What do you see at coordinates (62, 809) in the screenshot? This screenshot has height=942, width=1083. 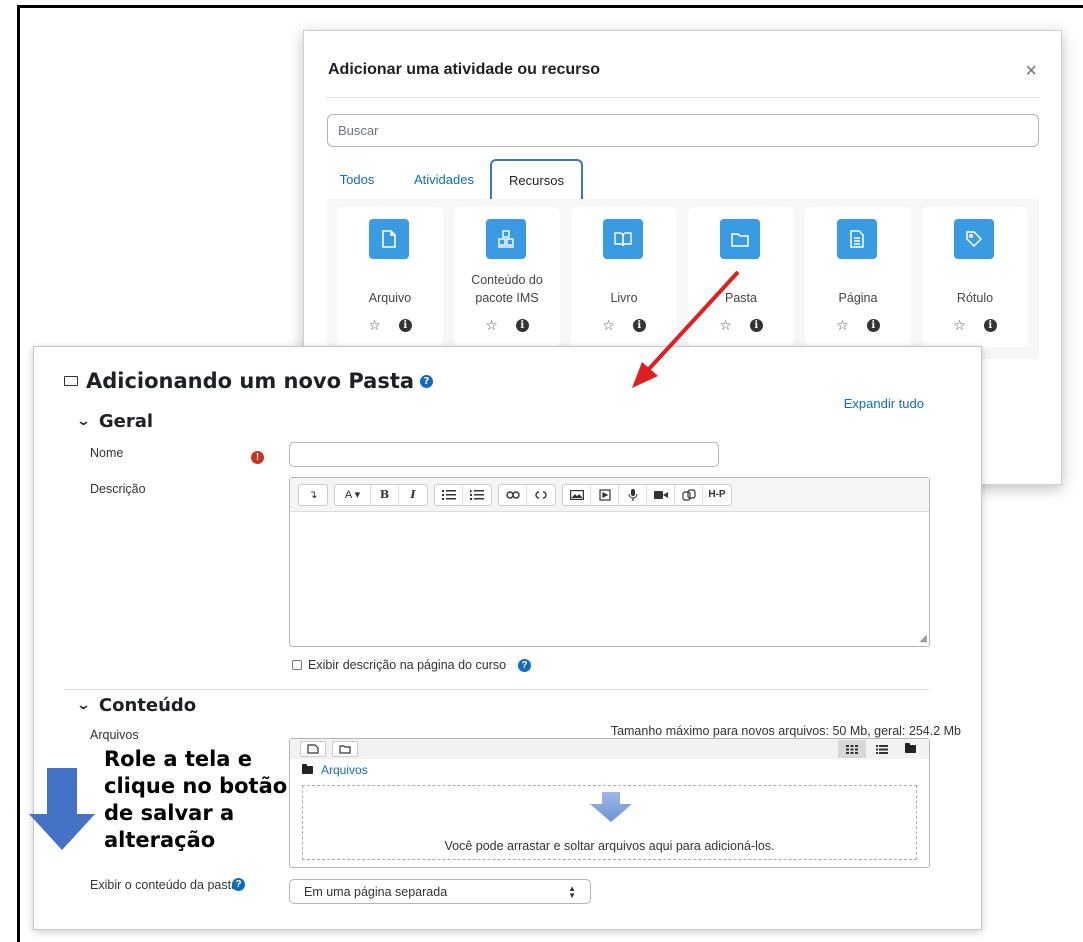 I see `blue-down-arrow-icon` at bounding box center [62, 809].